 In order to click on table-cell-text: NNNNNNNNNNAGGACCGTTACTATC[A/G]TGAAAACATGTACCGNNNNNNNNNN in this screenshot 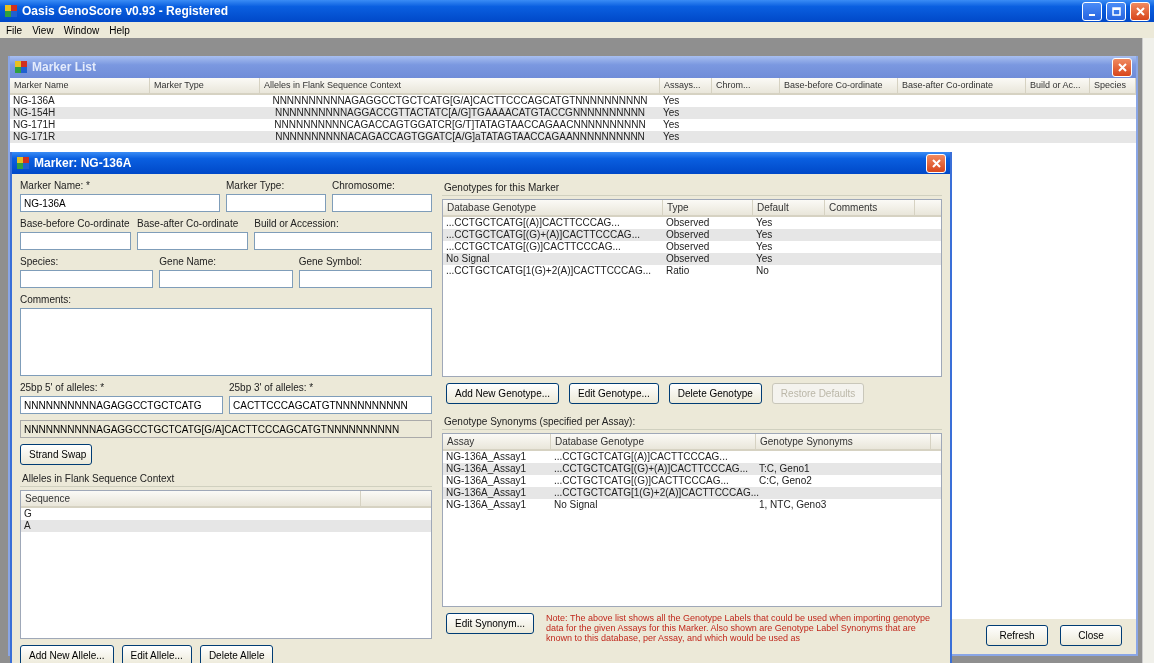, I will do `click(460, 113)`.